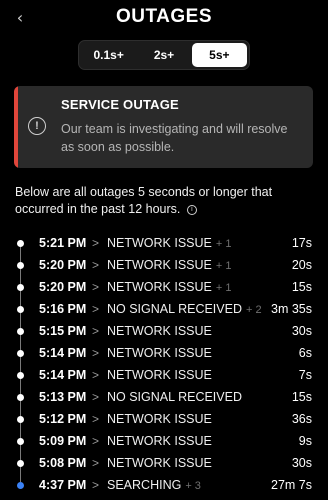 The height and width of the screenshot is (500, 328). I want to click on info-icon: i, so click(191, 209).